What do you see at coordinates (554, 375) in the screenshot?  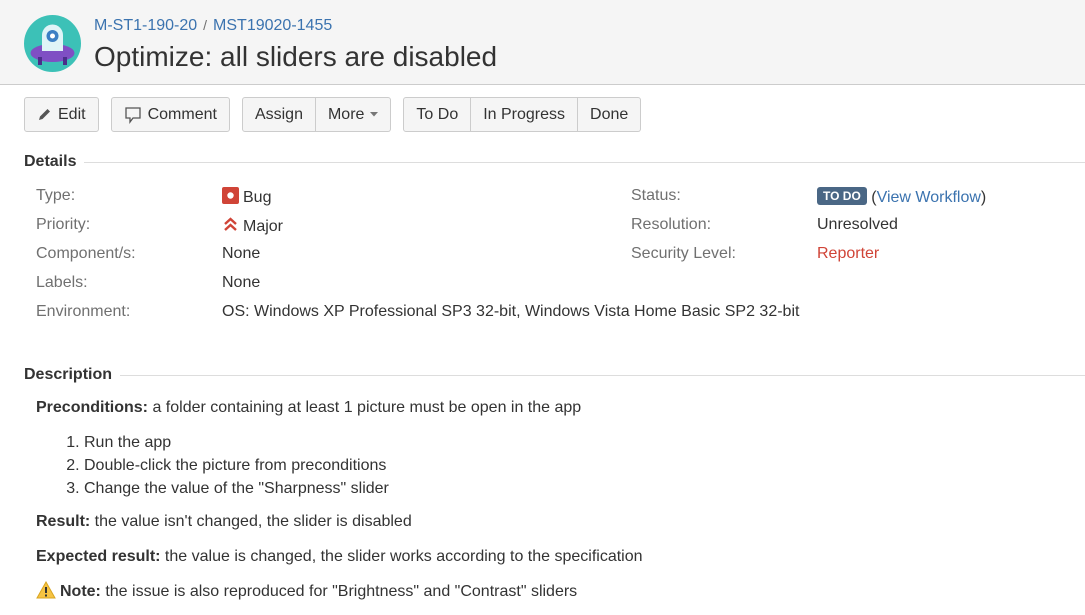 I see `description-heading: Description` at bounding box center [554, 375].